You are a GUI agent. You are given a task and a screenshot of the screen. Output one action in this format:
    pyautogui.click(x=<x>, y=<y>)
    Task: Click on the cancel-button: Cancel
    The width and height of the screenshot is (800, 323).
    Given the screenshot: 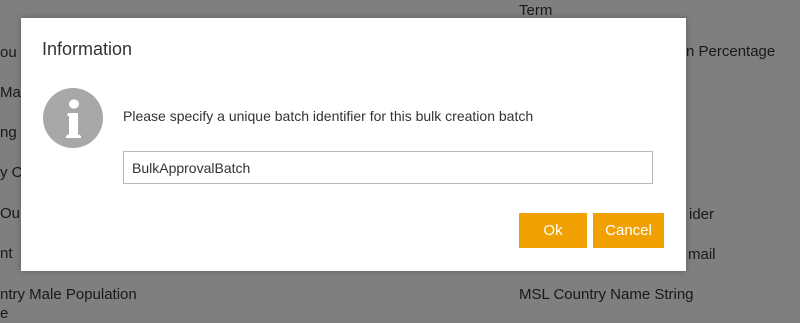 What is the action you would take?
    pyautogui.click(x=628, y=230)
    